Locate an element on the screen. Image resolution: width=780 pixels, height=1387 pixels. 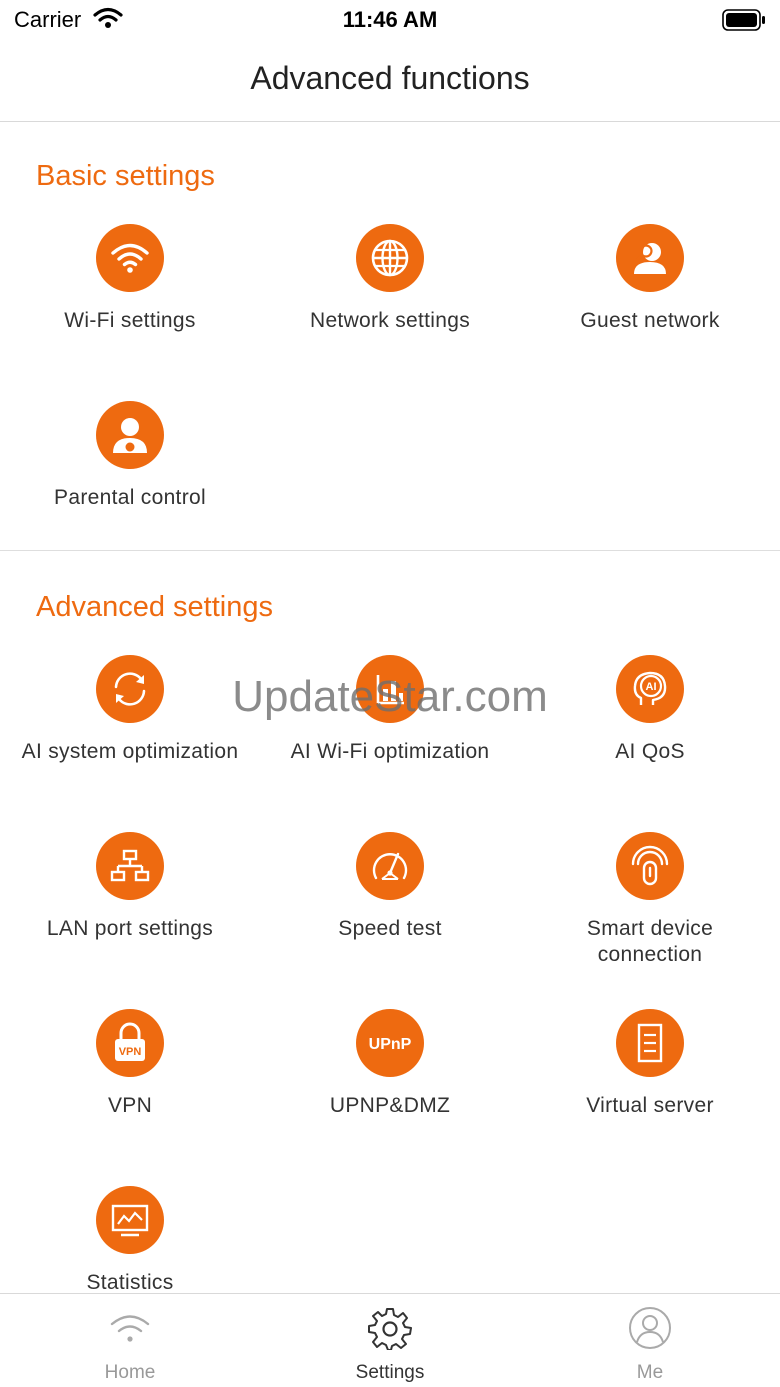
lock-icon: VPN is located at coordinates (130, 1043).